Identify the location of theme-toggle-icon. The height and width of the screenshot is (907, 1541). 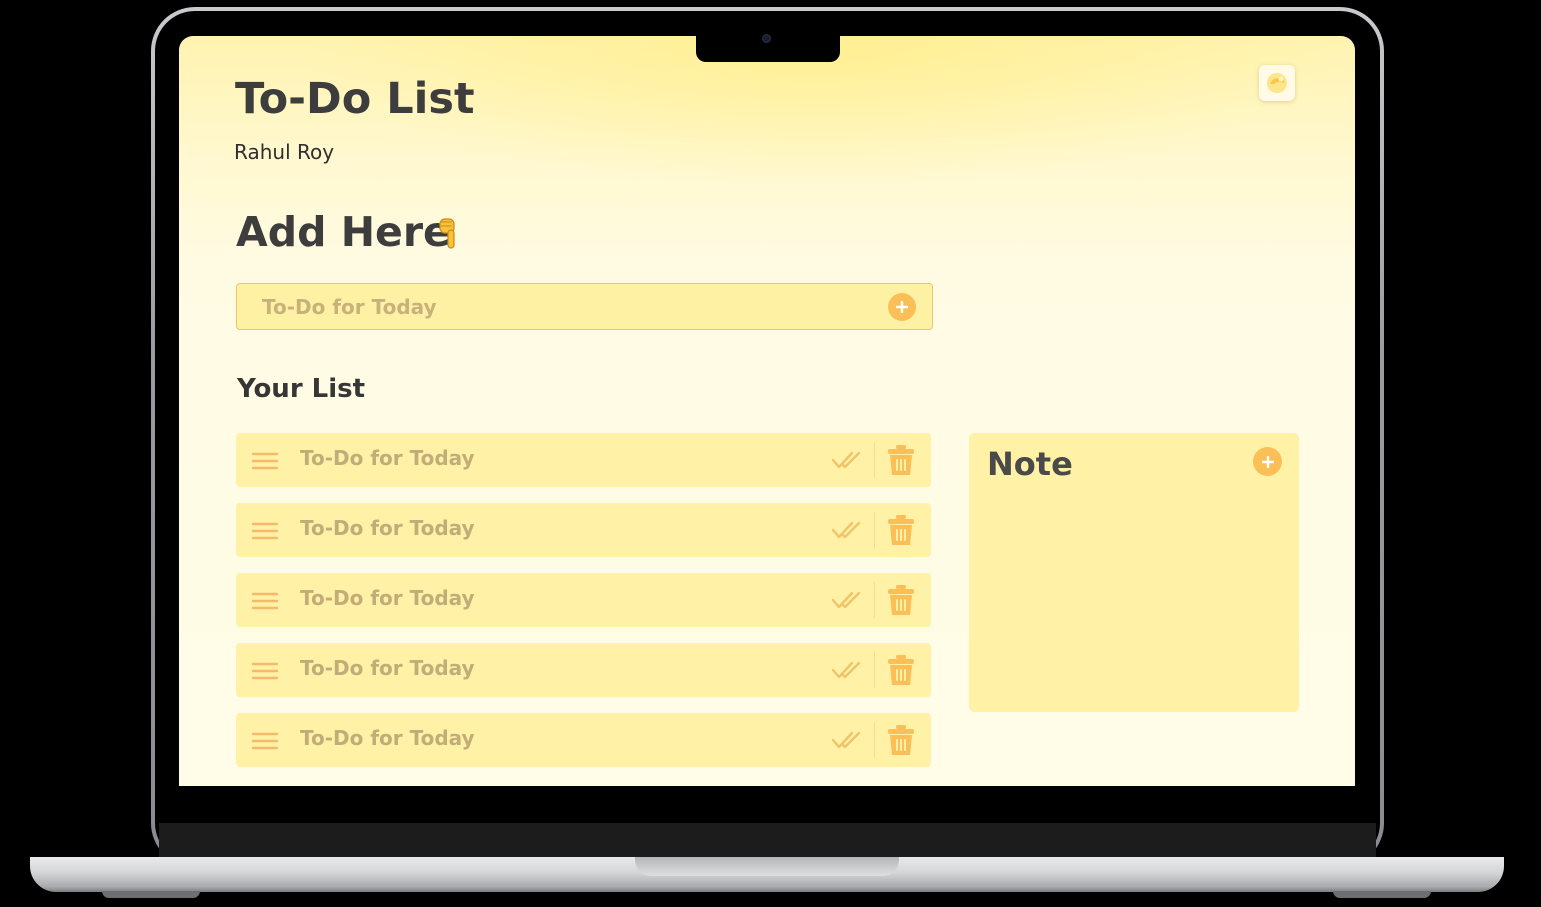
(1277, 83).